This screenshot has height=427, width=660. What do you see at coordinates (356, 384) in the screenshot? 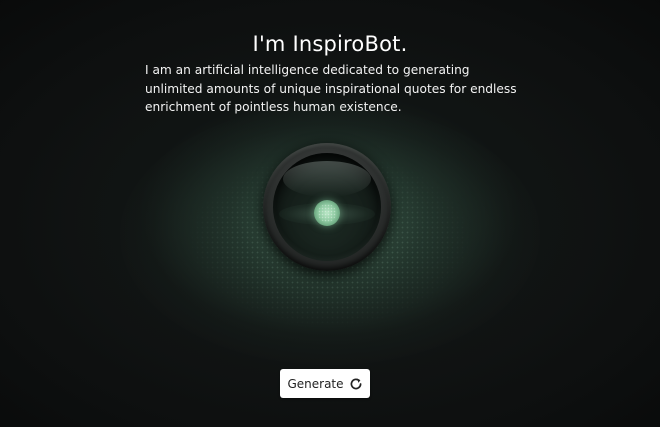
I see `refresh-icon` at bounding box center [356, 384].